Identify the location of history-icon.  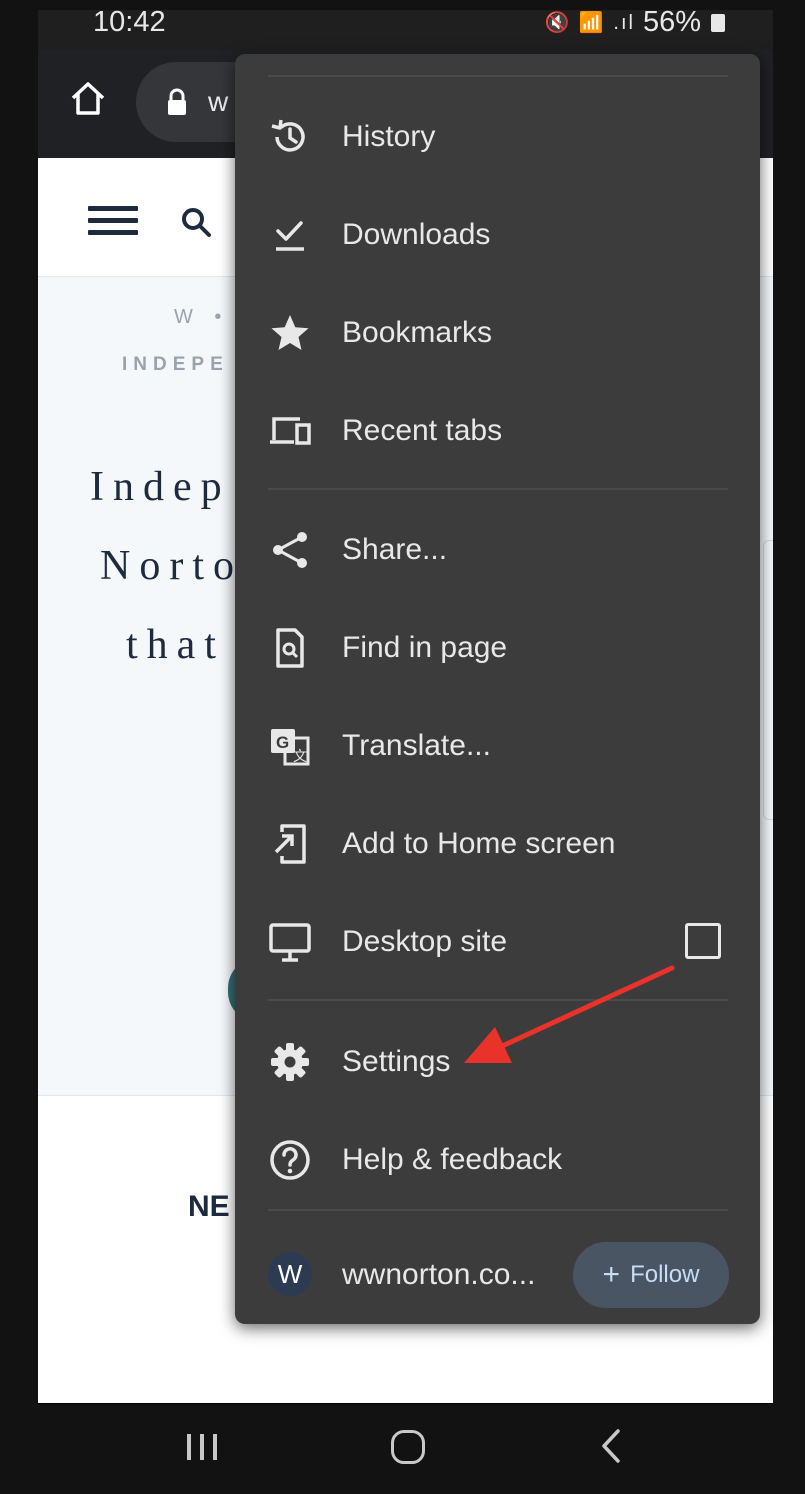
(288, 135).